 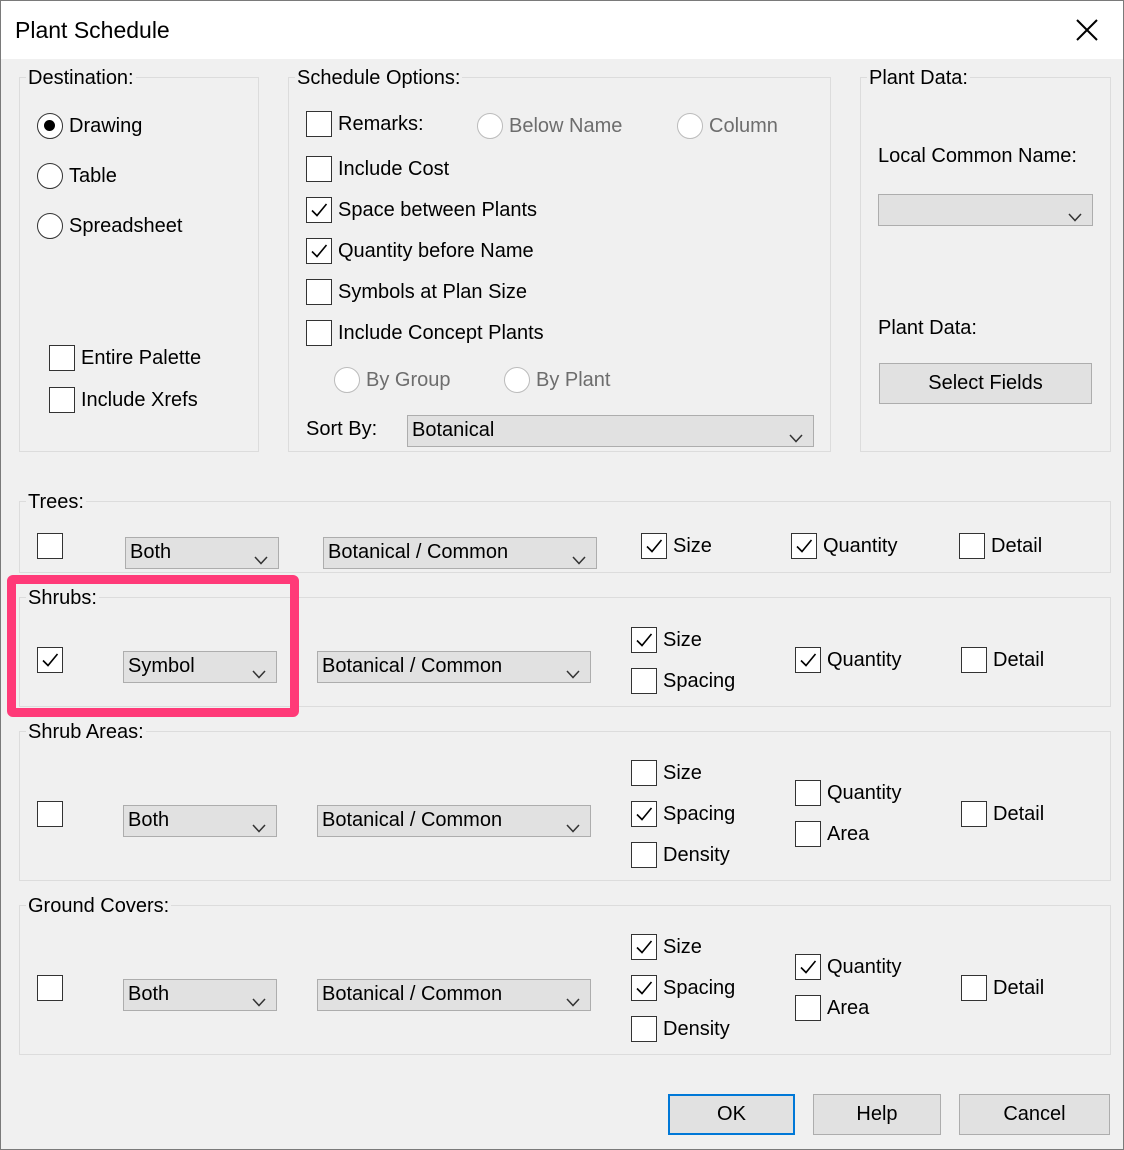 What do you see at coordinates (161, 666) in the screenshot?
I see `shrubs-display-value: Symbol` at bounding box center [161, 666].